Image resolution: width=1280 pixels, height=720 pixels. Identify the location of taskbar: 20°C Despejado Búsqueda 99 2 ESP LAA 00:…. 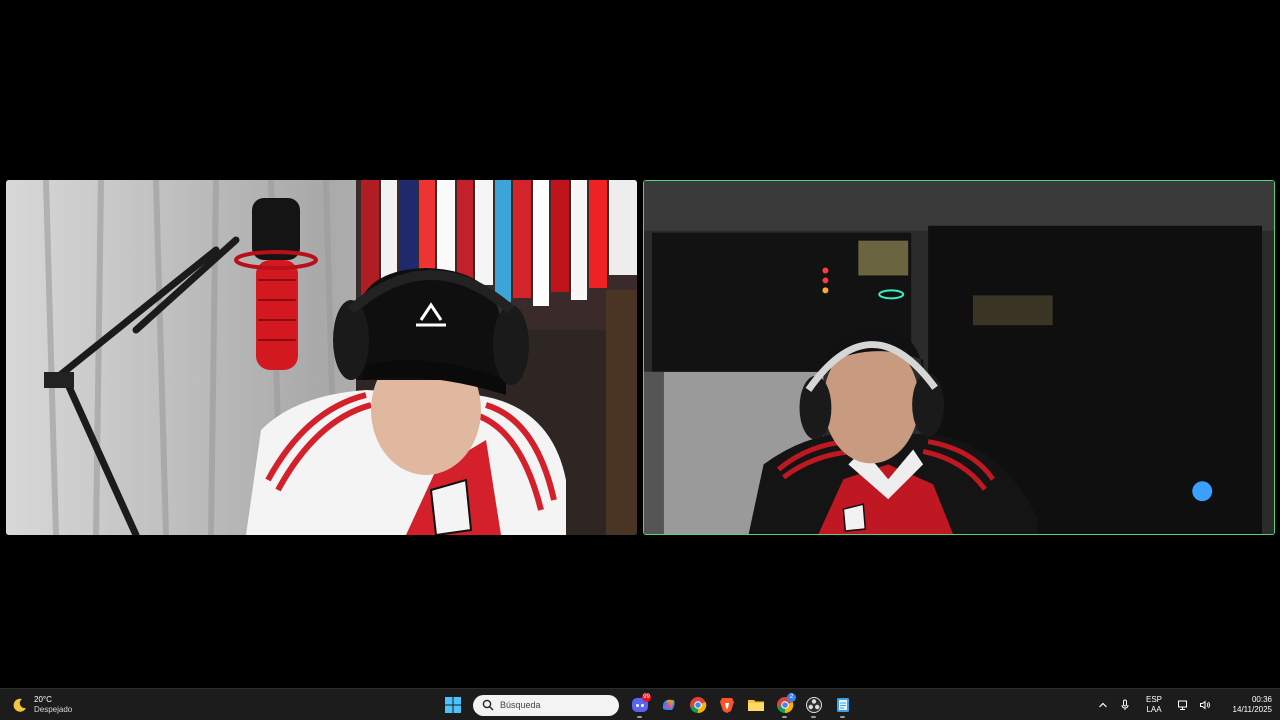
(640, 704).